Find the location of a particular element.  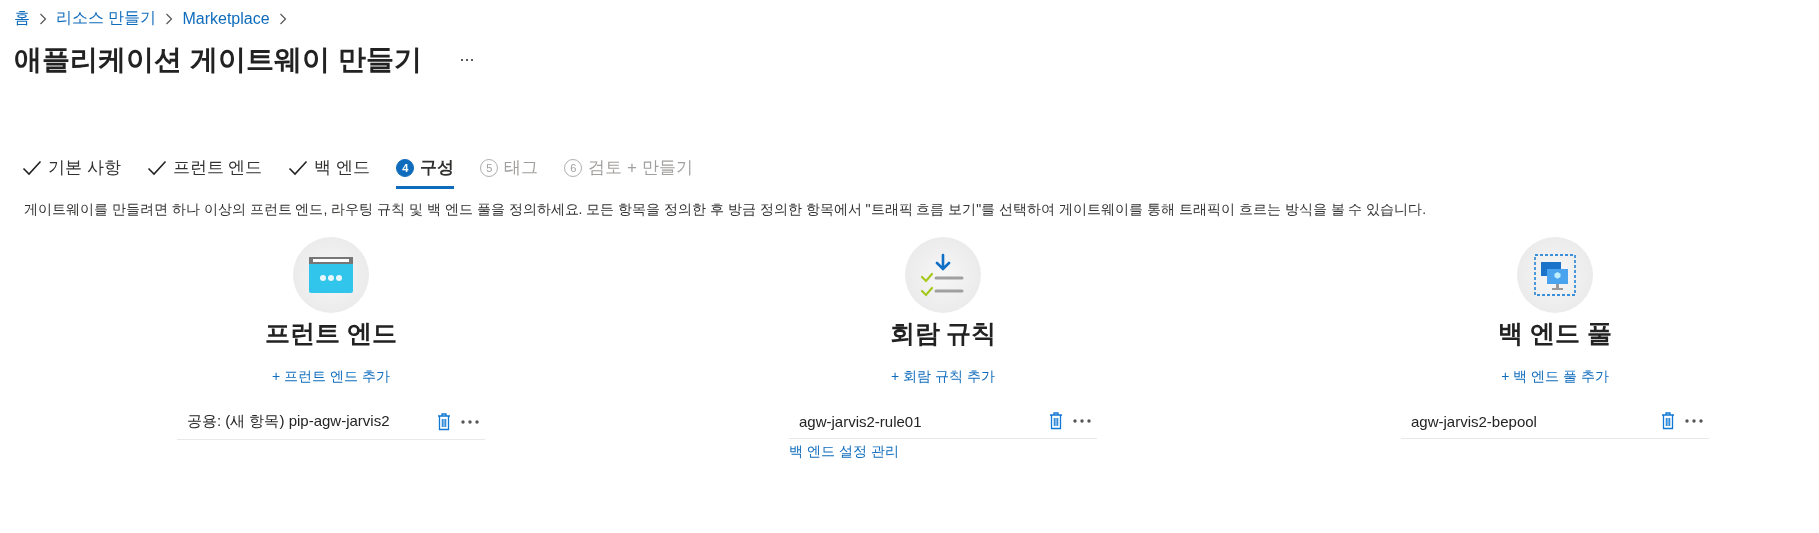

breadcrumb-link: 홈 is located at coordinates (22, 18).